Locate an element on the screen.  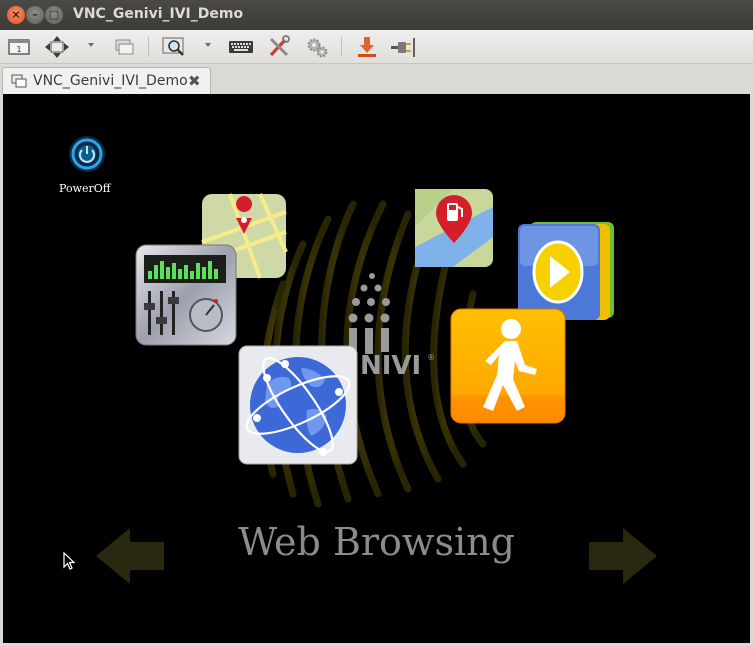
window-frame-icon: 1 is located at coordinates (19, 47).